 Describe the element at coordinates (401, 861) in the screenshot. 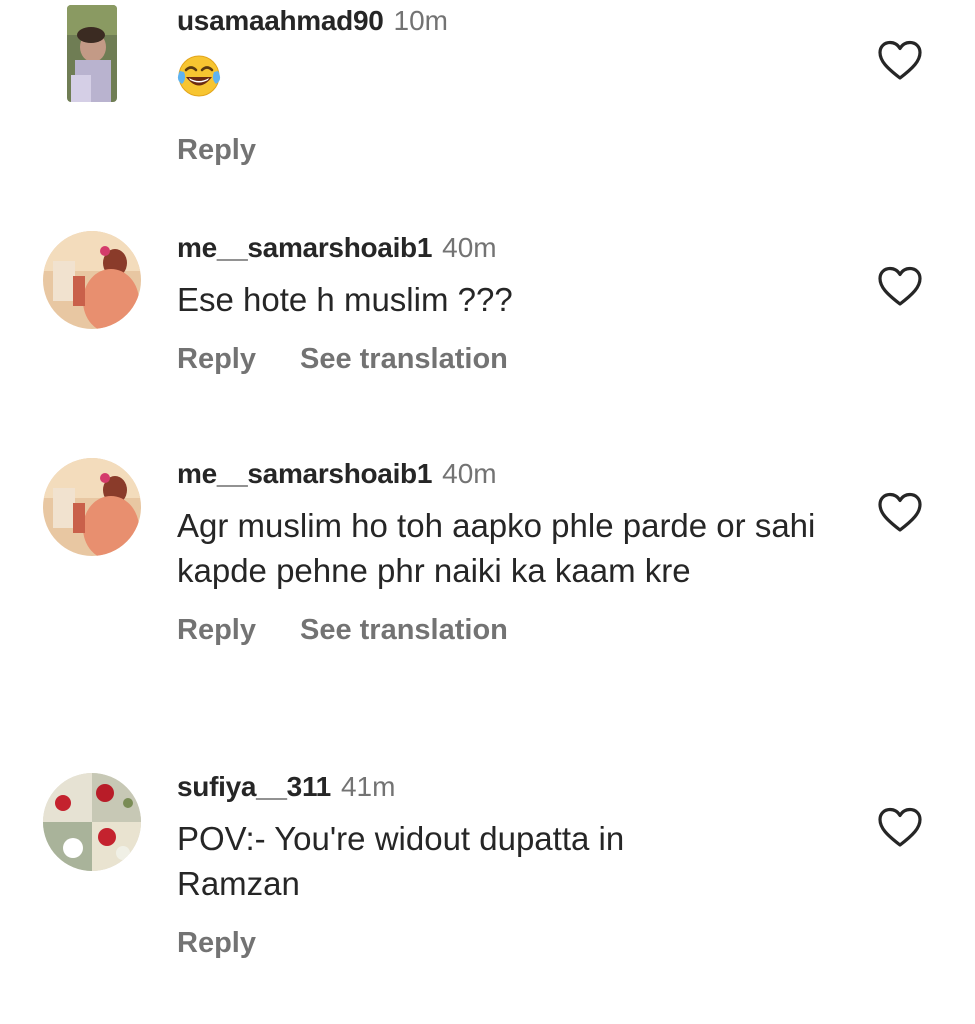

I see `comment-text: POV:- You're widout dupatta in Ramzan` at that location.